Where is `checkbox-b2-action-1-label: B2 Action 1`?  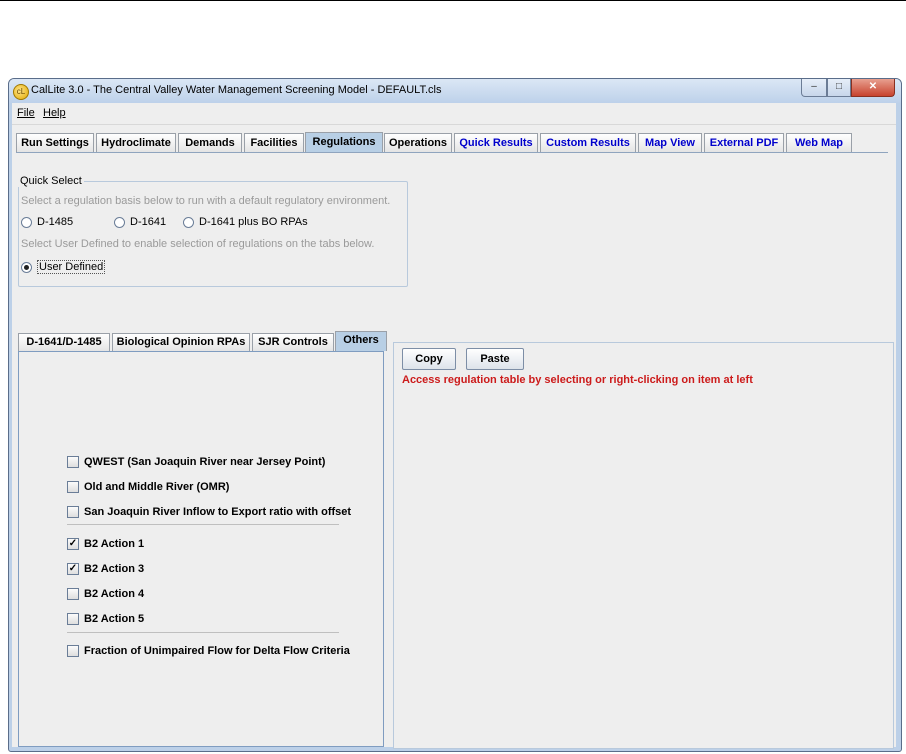
checkbox-b2-action-1-label: B2 Action 1 is located at coordinates (114, 544).